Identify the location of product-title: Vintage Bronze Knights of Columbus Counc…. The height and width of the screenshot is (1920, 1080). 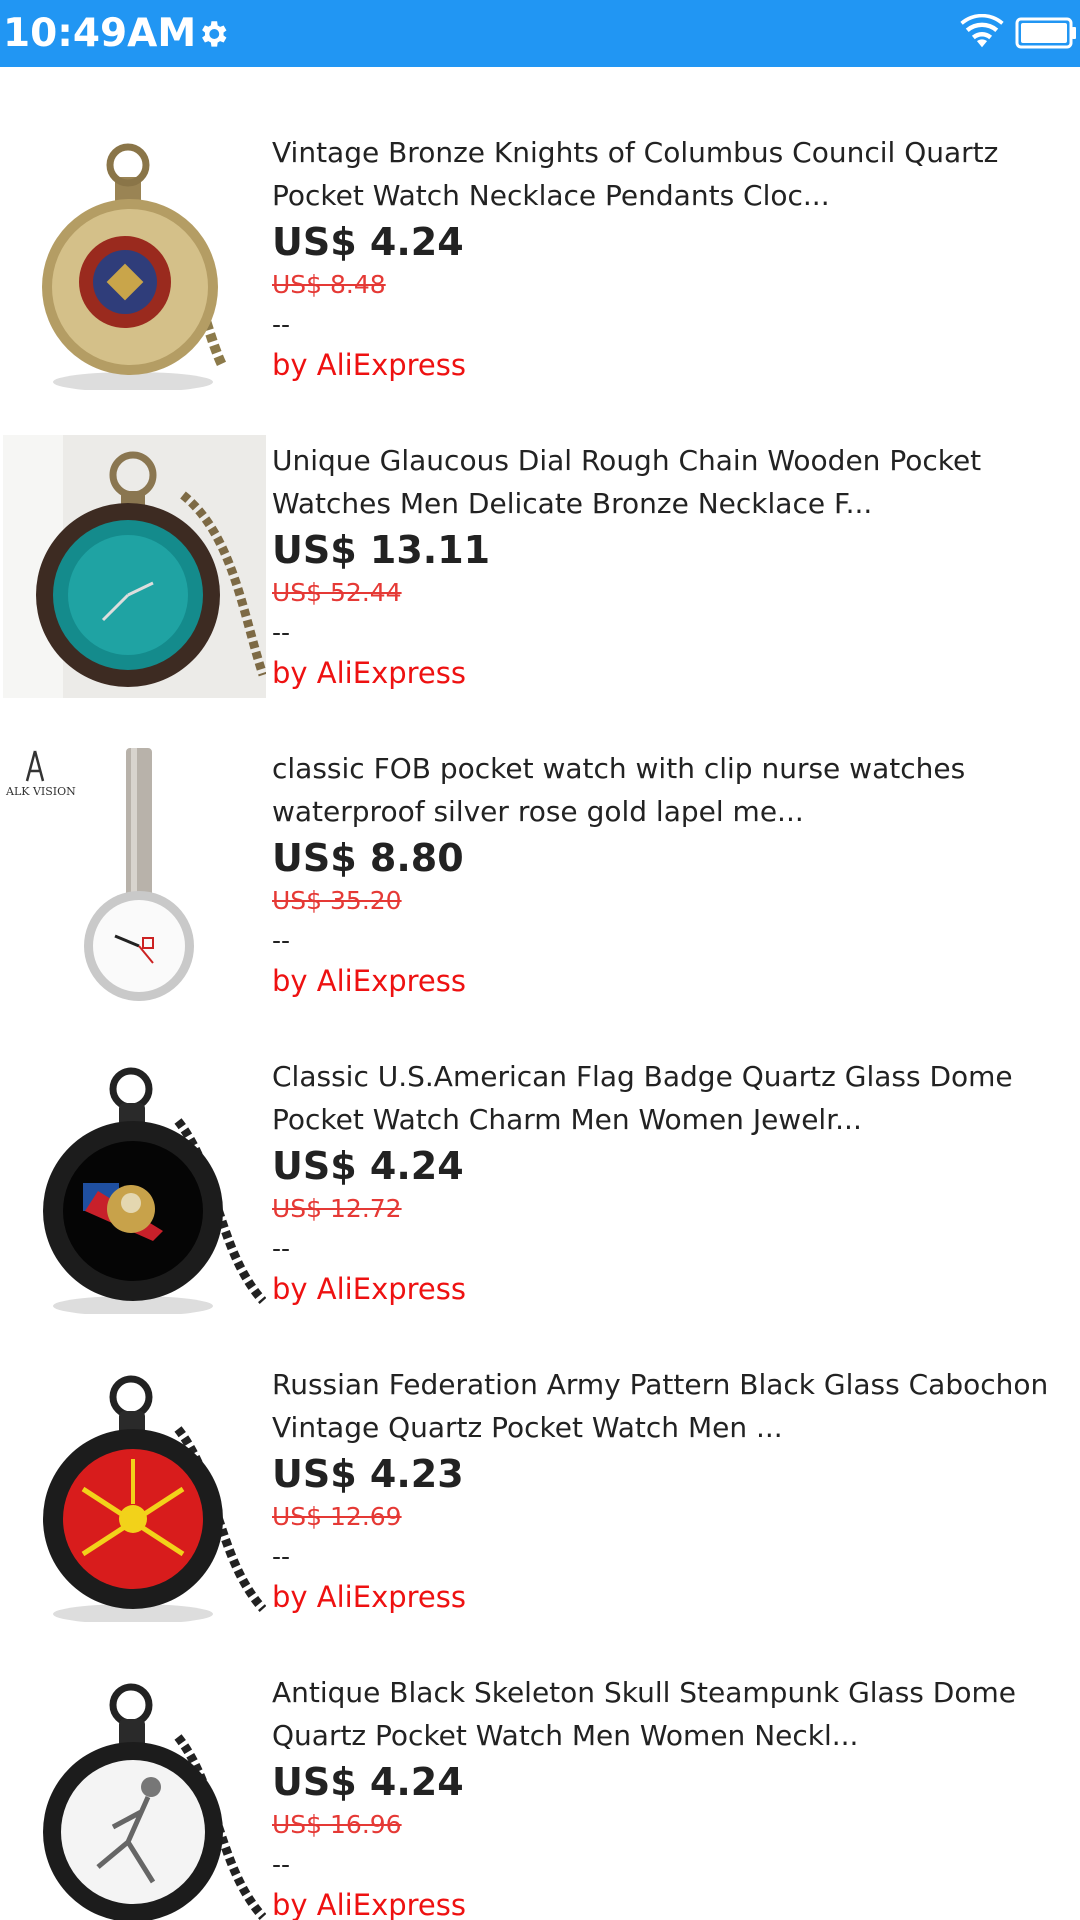
(676, 174).